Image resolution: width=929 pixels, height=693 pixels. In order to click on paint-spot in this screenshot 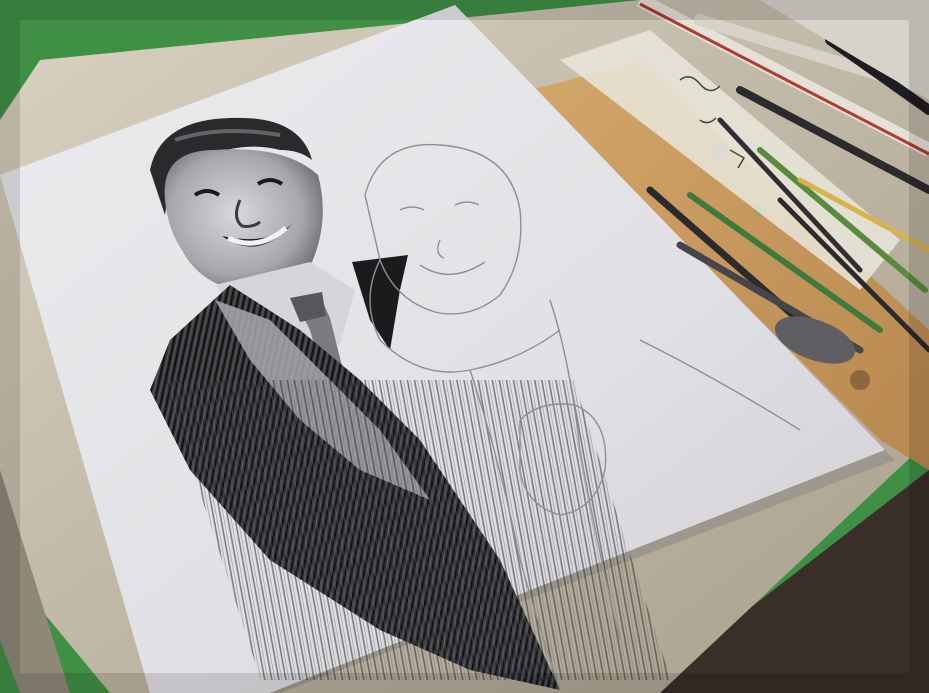, I will do `click(860, 380)`.